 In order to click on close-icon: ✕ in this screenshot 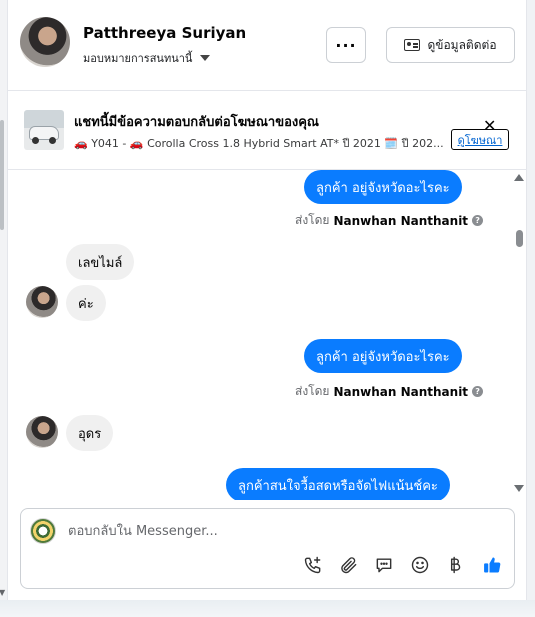, I will do `click(489, 126)`.